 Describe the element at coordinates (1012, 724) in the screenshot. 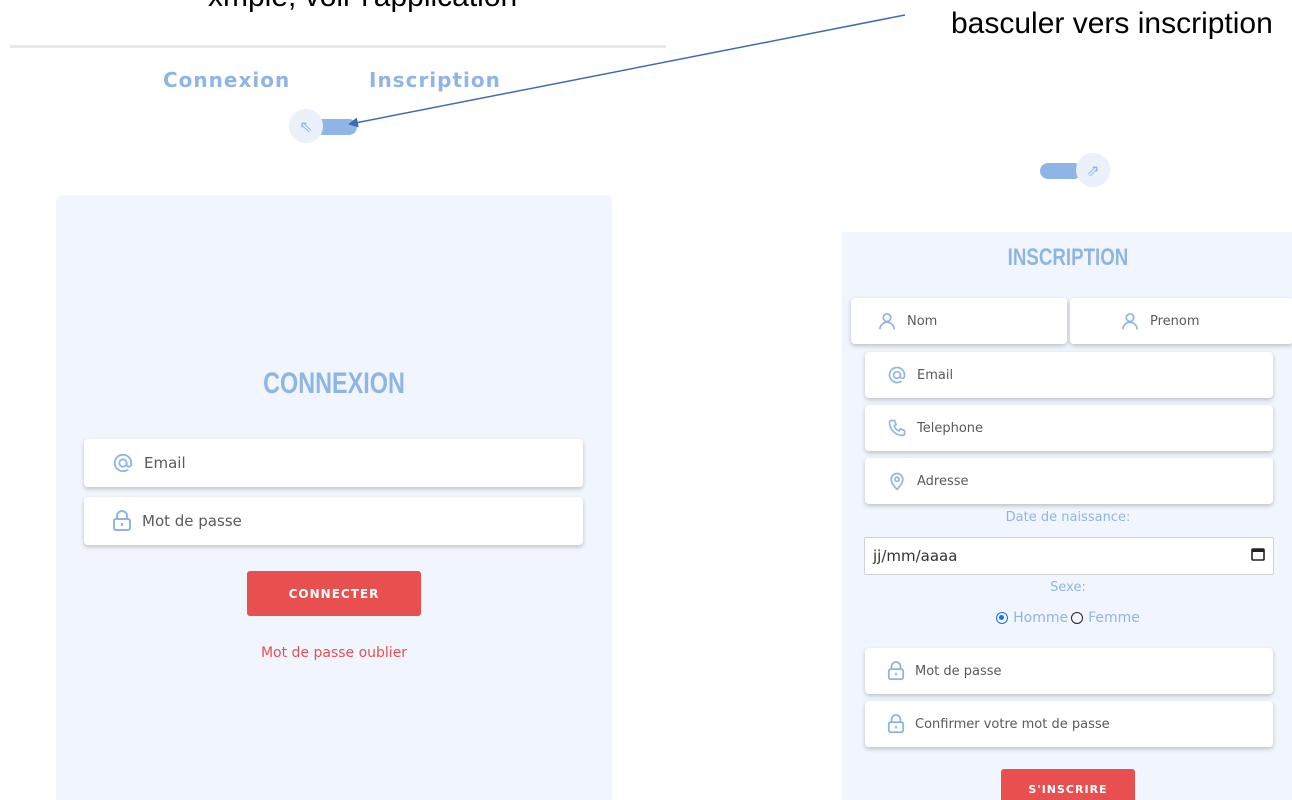

I see `confirm-password-placeholder: Confirmer votre mot de passe` at that location.